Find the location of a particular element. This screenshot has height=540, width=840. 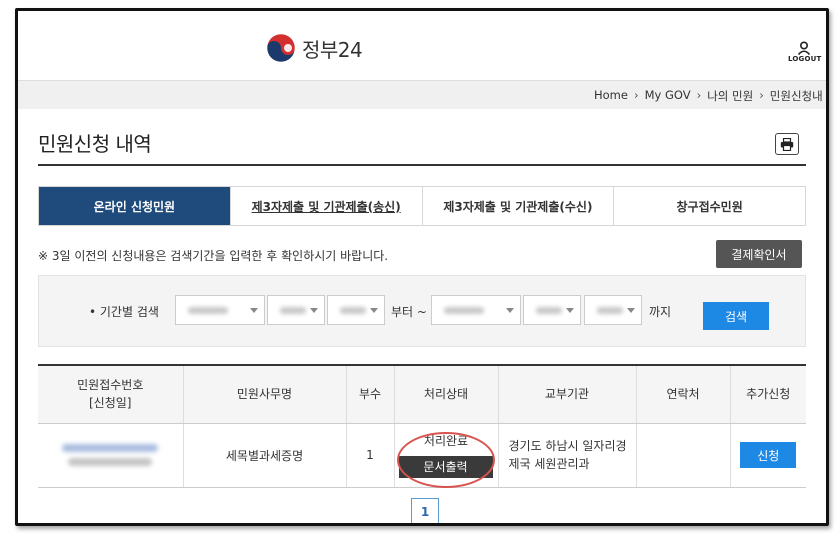

breadcrumb-bar: Home › My GOV › 나의 민원 › 민원신청내 is located at coordinates (422, 95).